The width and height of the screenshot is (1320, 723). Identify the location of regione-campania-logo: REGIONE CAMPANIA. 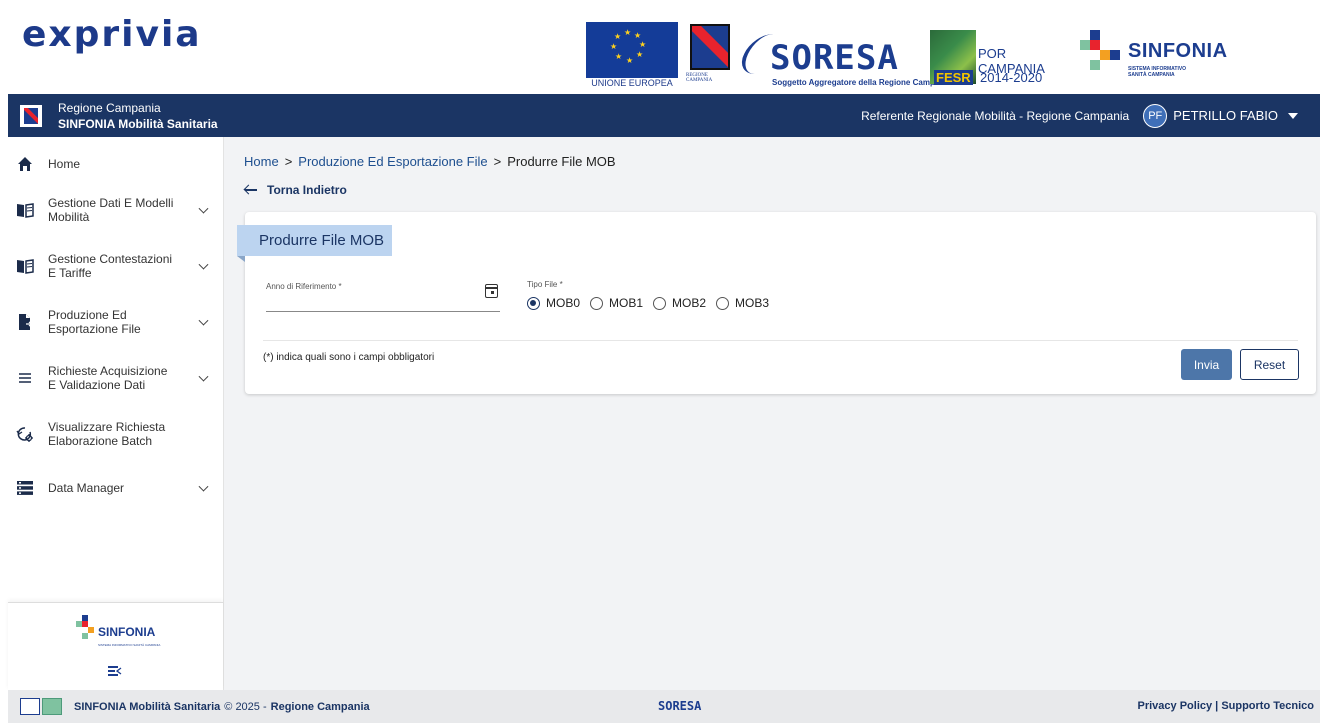
(710, 55).